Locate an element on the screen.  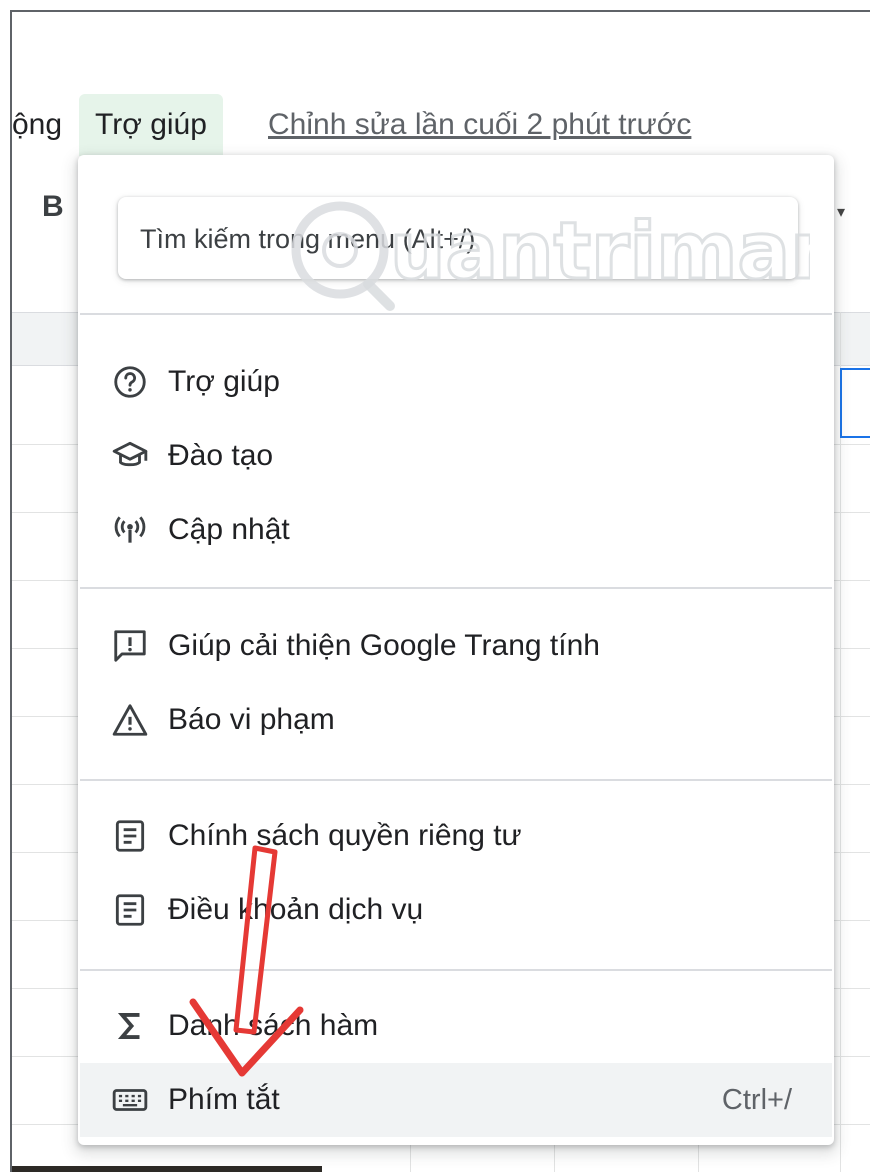
broadcast-icon is located at coordinates (130, 530).